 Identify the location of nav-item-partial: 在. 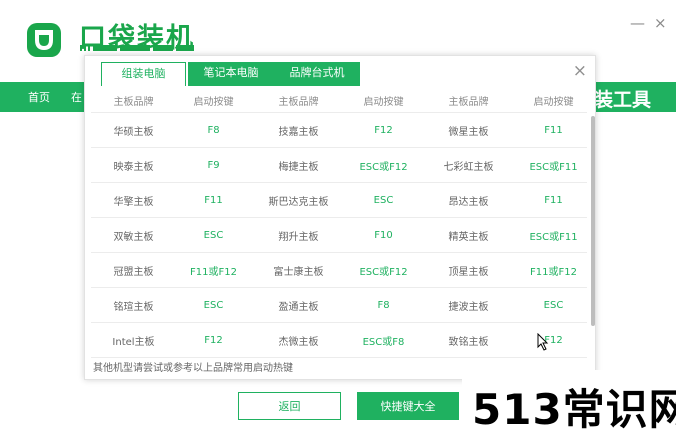
(76, 97).